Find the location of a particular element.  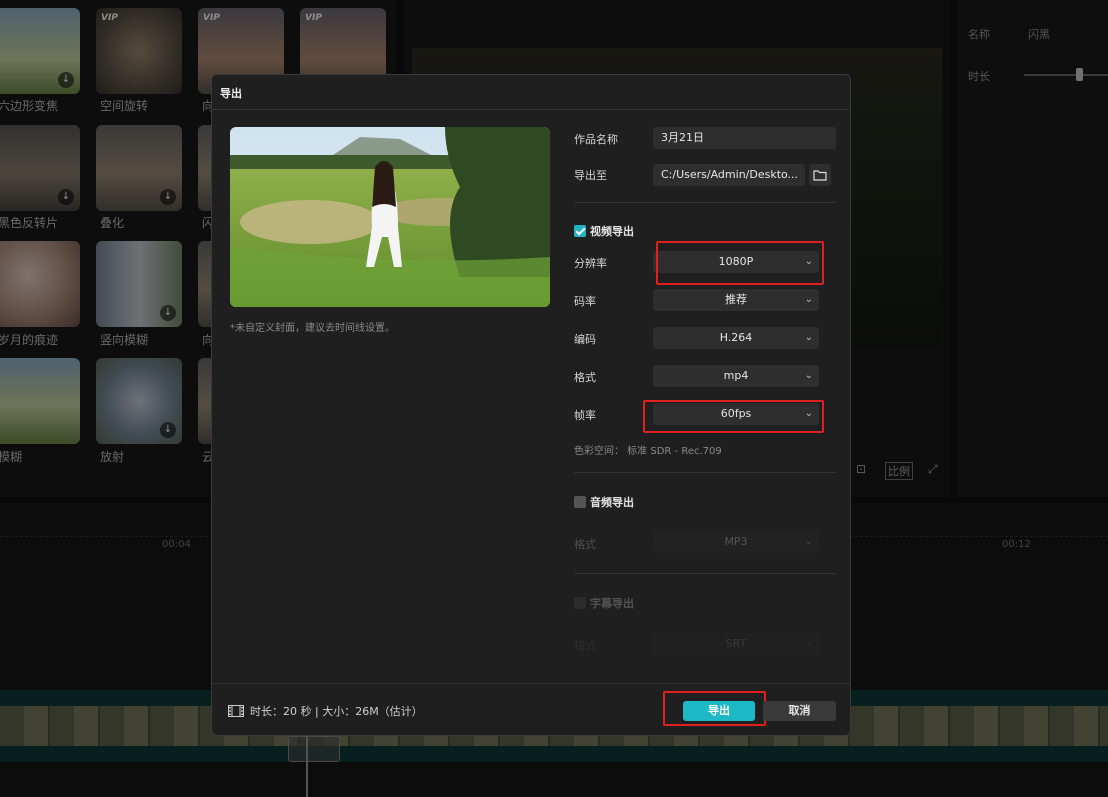

audio-export-label: 音频导出 is located at coordinates (612, 502).